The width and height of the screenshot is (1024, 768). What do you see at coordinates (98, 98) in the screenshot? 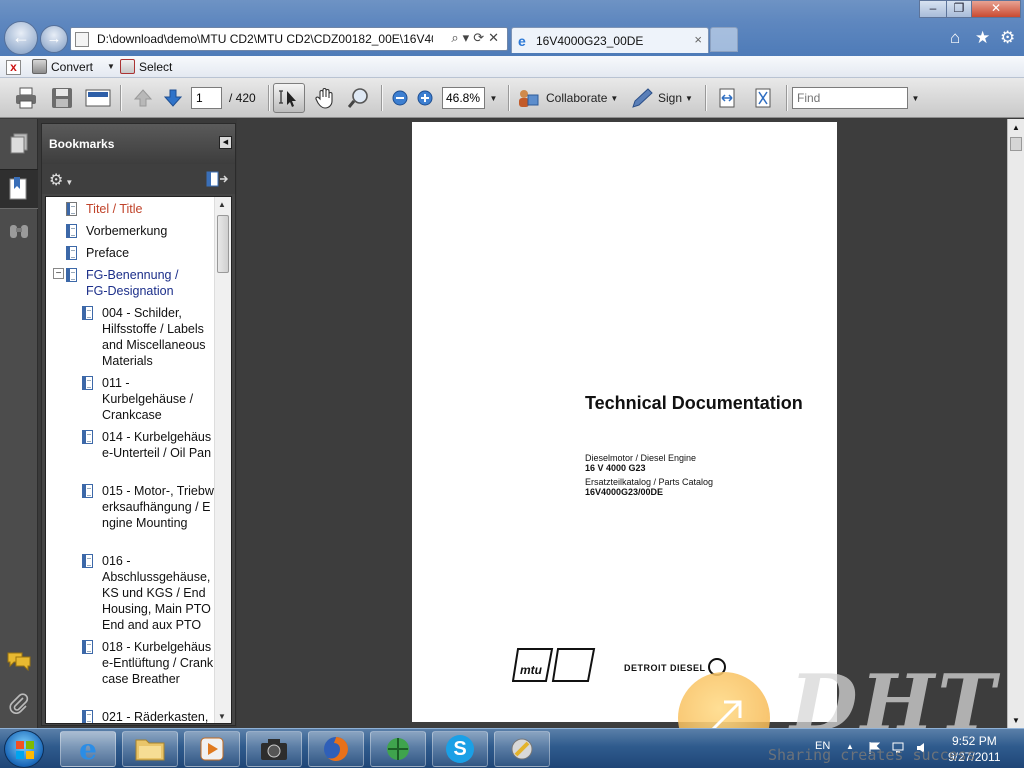
I see `email-button` at bounding box center [98, 98].